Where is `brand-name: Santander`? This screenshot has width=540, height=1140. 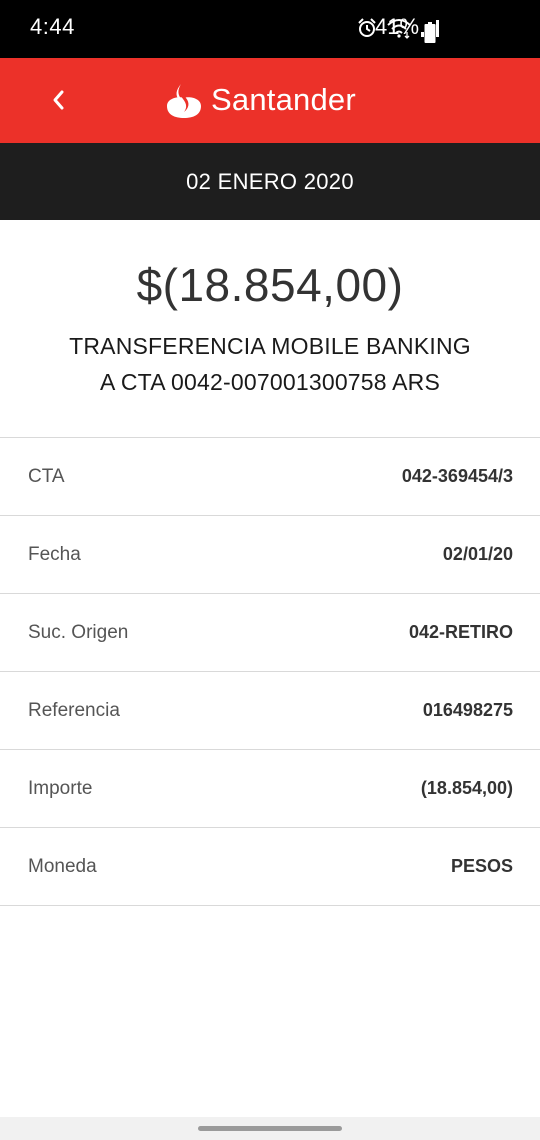
brand-name: Santander is located at coordinates (283, 99).